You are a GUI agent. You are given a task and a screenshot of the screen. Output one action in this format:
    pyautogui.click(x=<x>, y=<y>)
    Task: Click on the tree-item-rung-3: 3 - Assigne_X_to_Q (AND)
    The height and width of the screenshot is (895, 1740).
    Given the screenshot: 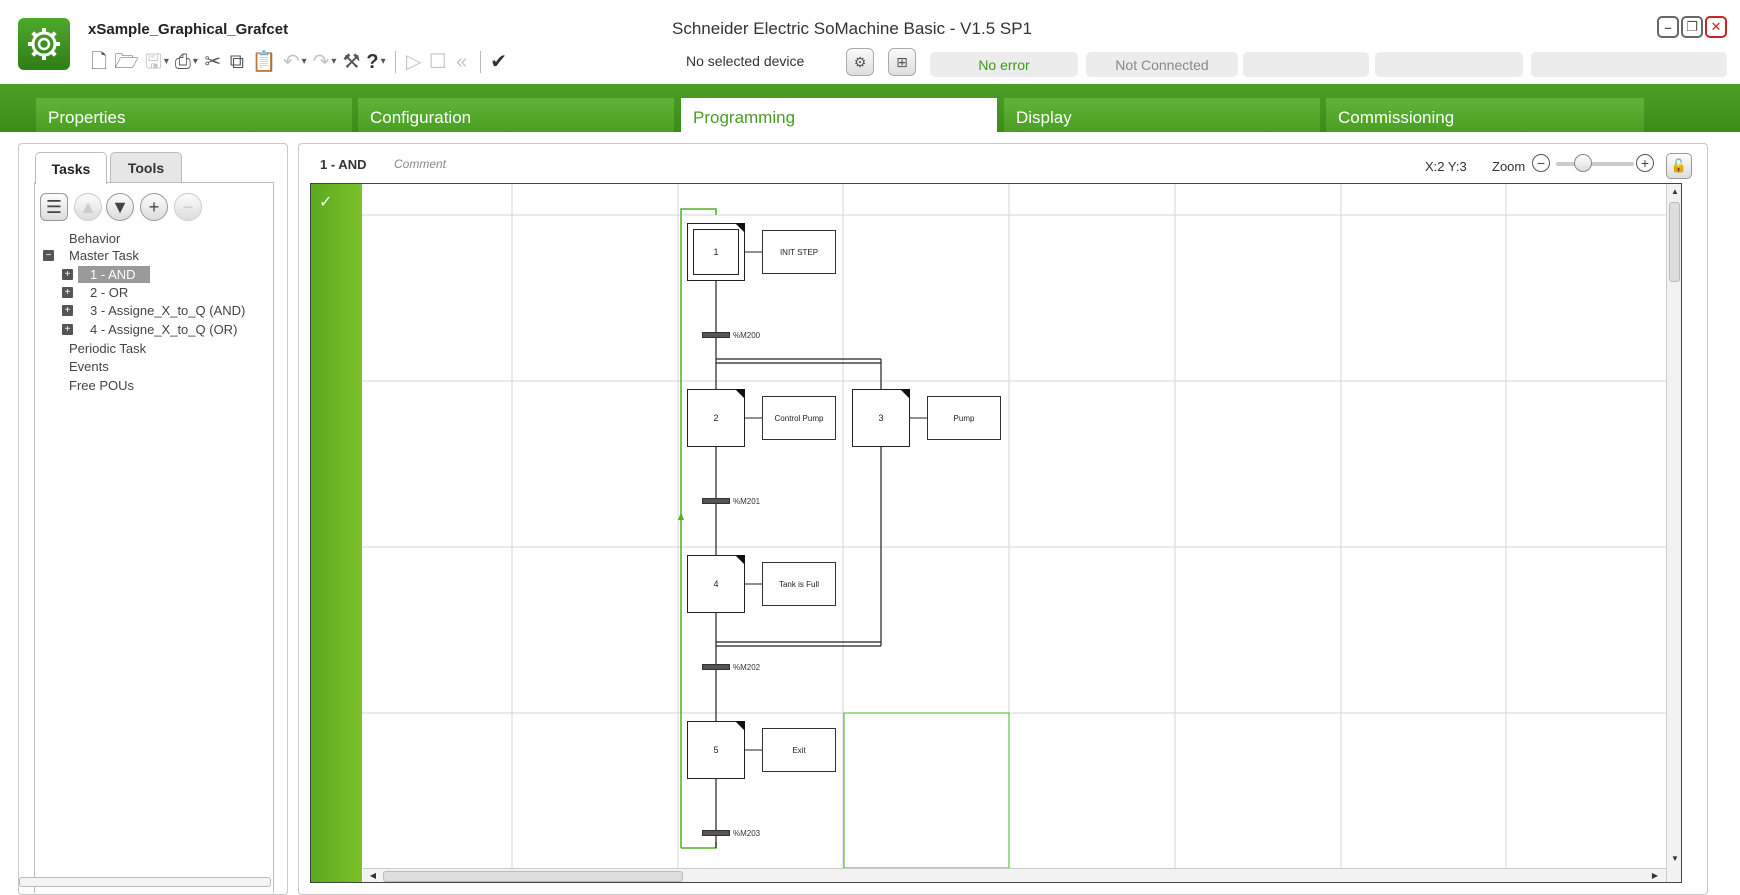 What is the action you would take?
    pyautogui.click(x=167, y=310)
    